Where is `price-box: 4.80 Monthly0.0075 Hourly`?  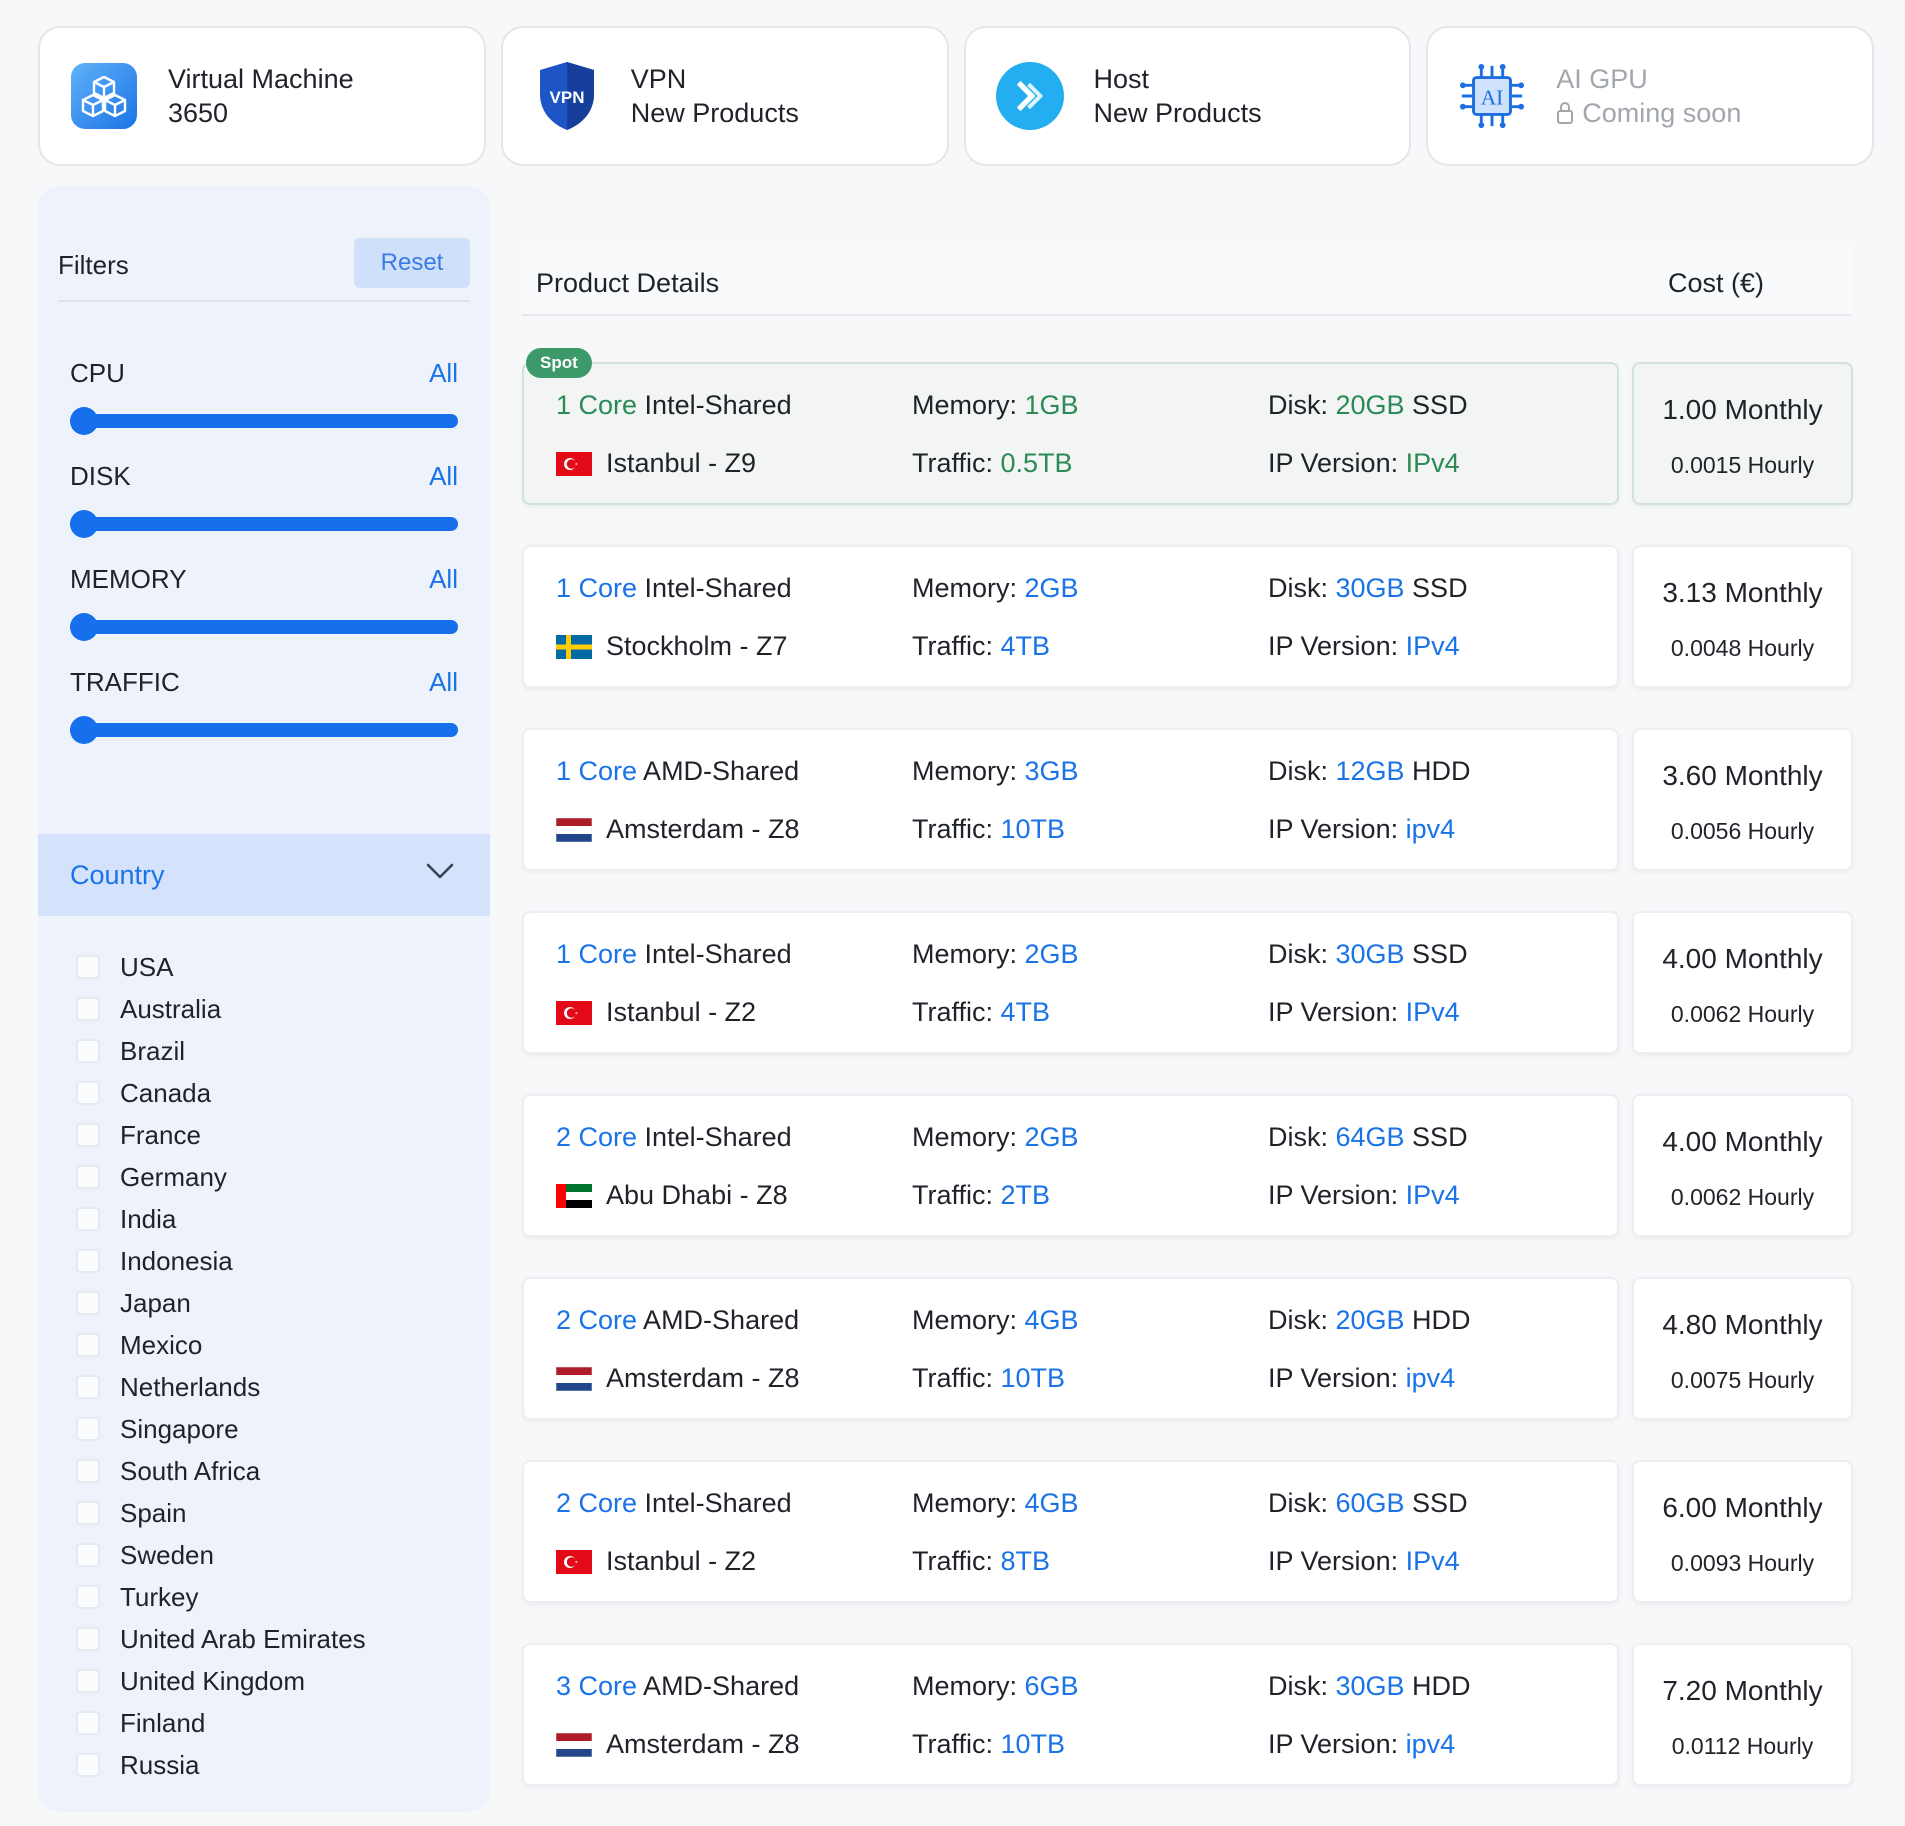 price-box: 4.80 Monthly0.0075 Hourly is located at coordinates (1742, 1348).